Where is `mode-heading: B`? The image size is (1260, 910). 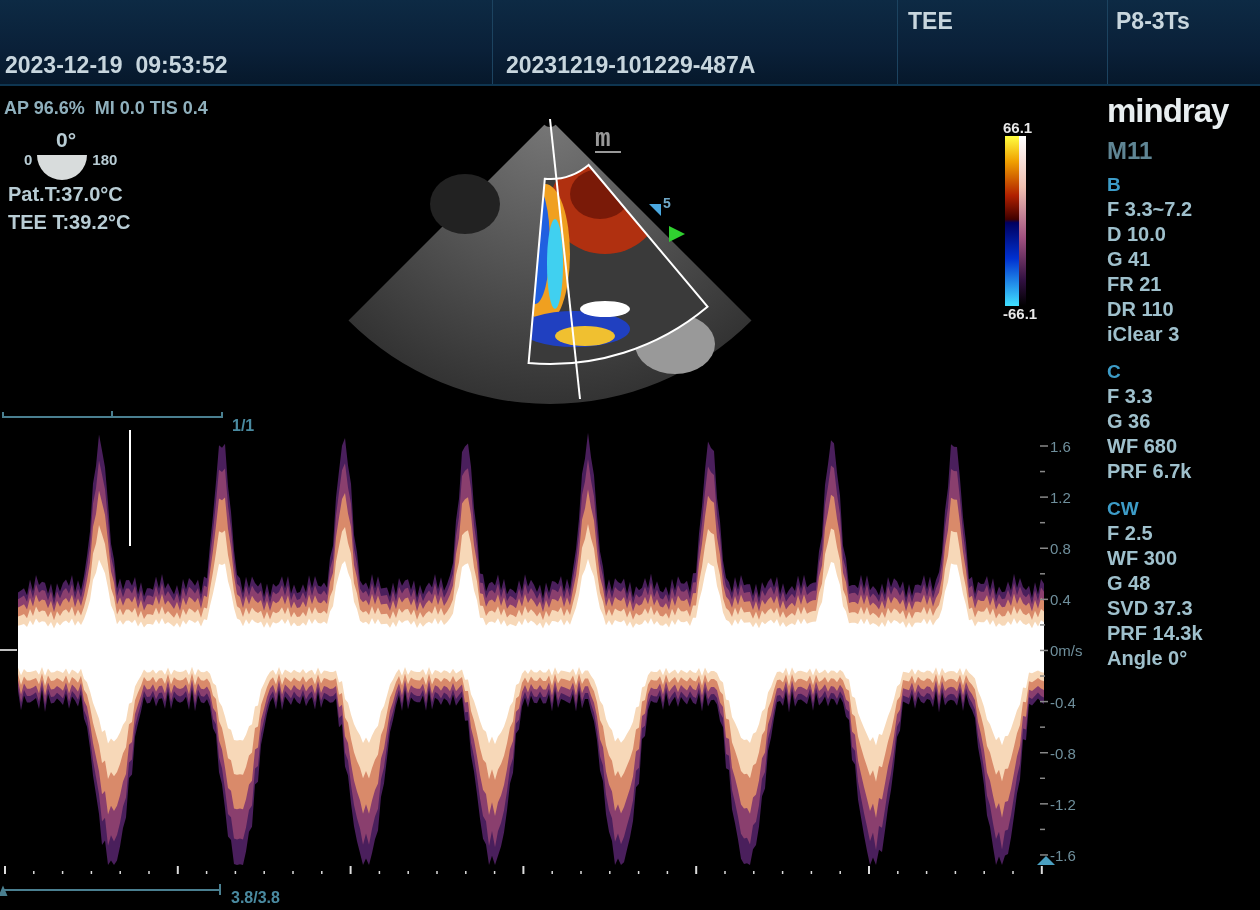
mode-heading: B is located at coordinates (1114, 185).